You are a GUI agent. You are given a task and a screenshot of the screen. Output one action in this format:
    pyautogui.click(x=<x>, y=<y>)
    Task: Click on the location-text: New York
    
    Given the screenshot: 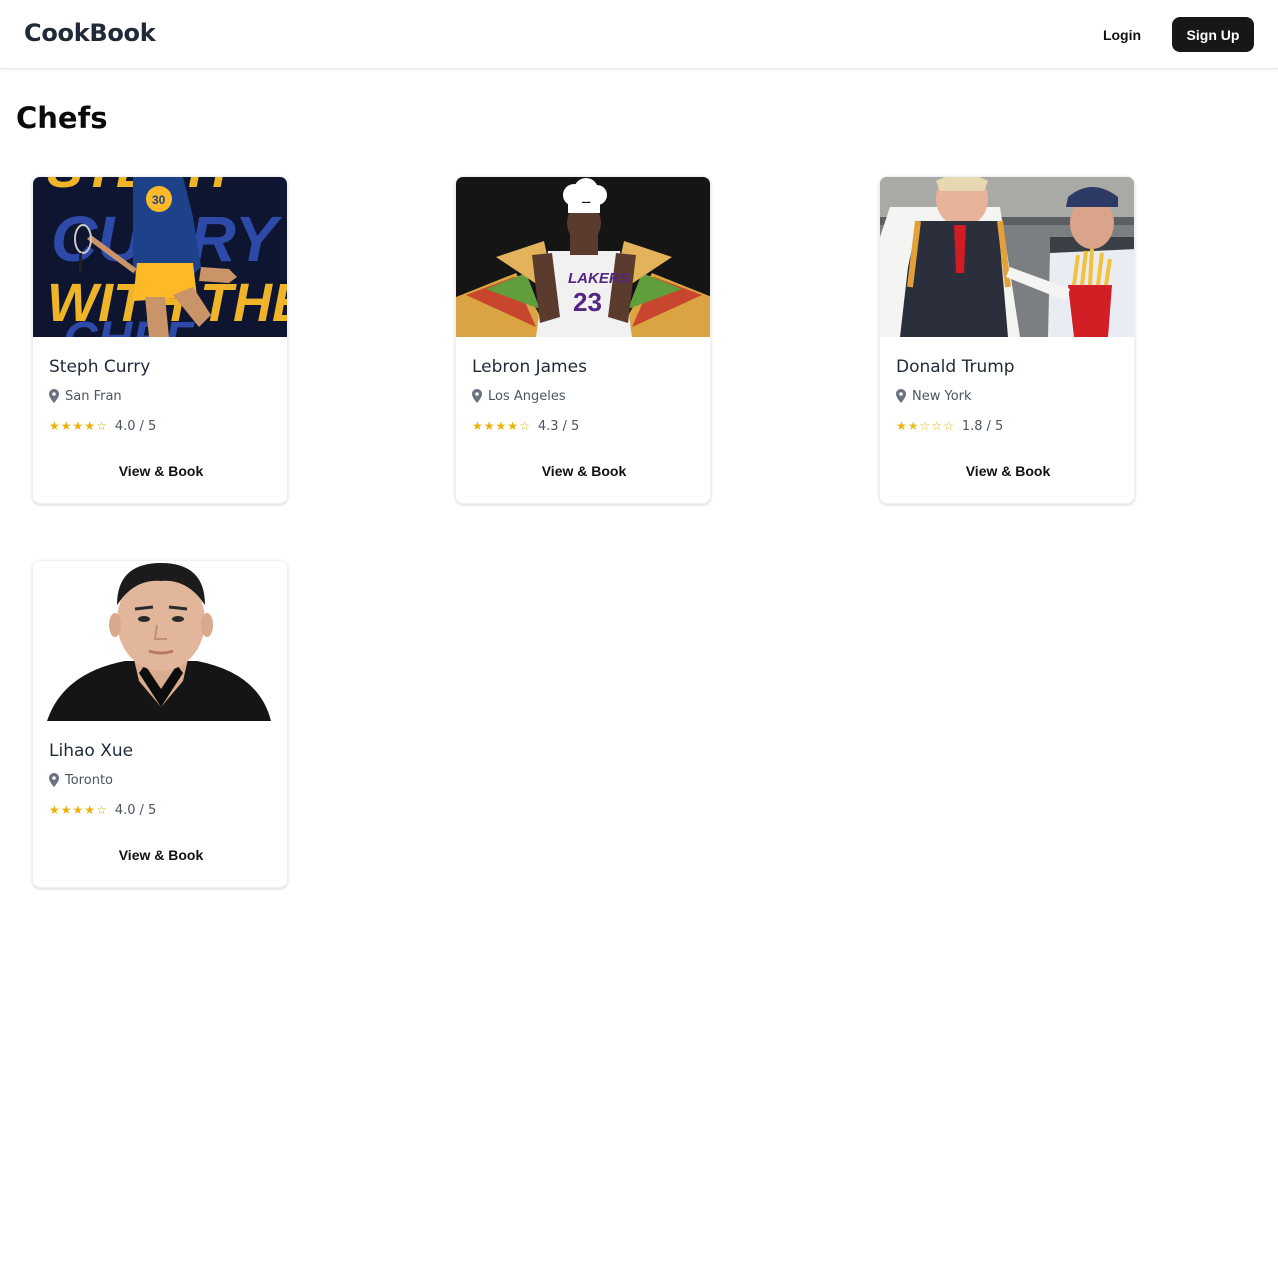 What is the action you would take?
    pyautogui.click(x=942, y=396)
    